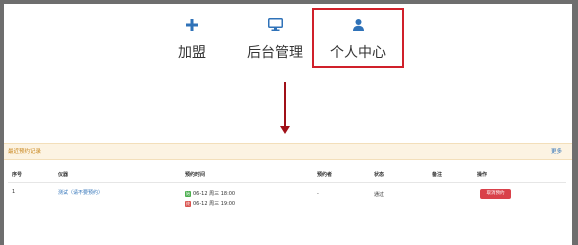  Describe the element at coordinates (63, 175) in the screenshot. I see `column-header: 仪器` at that location.